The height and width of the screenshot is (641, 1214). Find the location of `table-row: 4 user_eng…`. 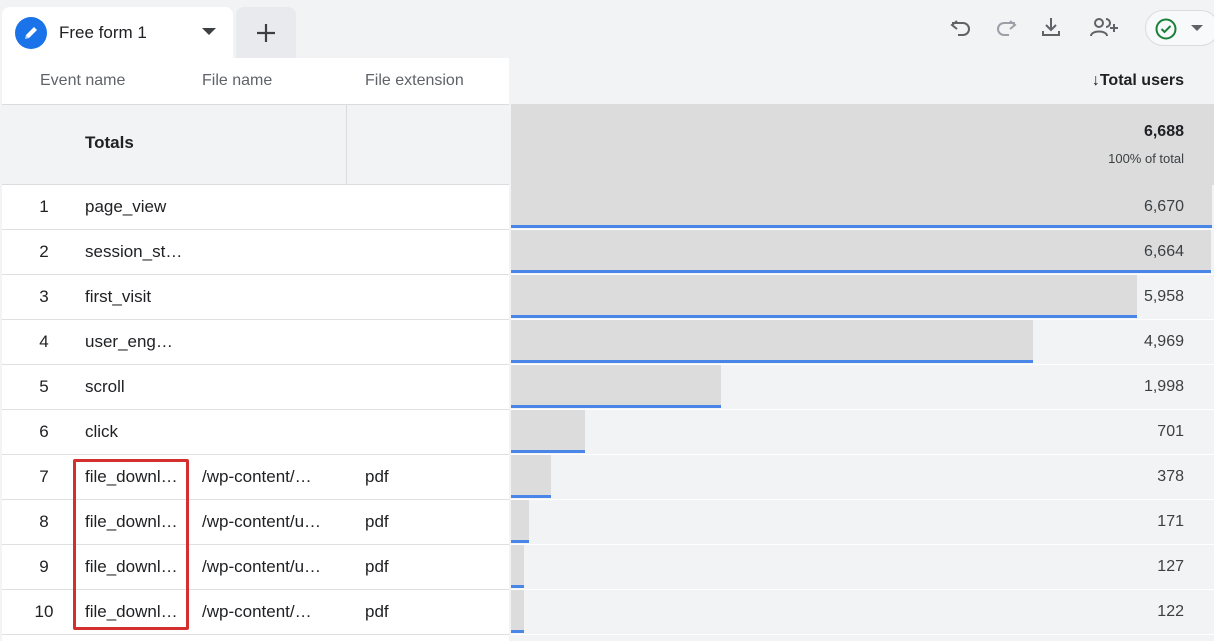

table-row: 4 user_eng… is located at coordinates (255, 342).